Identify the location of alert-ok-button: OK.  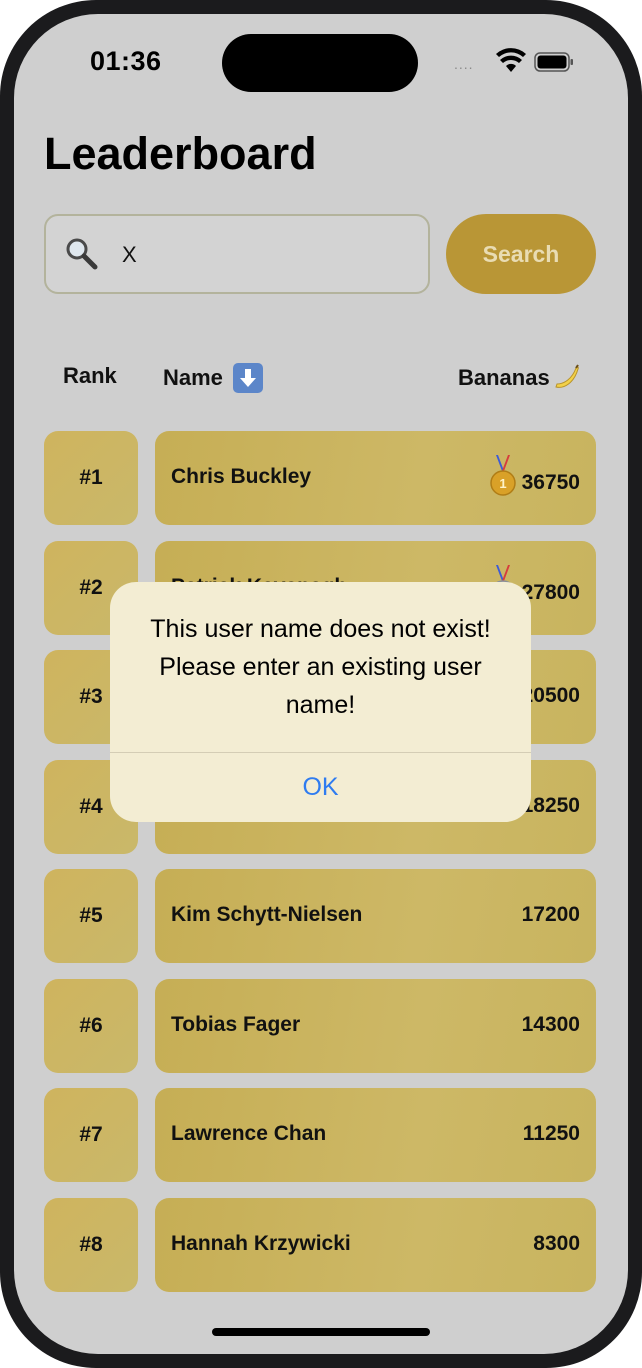
(320, 787).